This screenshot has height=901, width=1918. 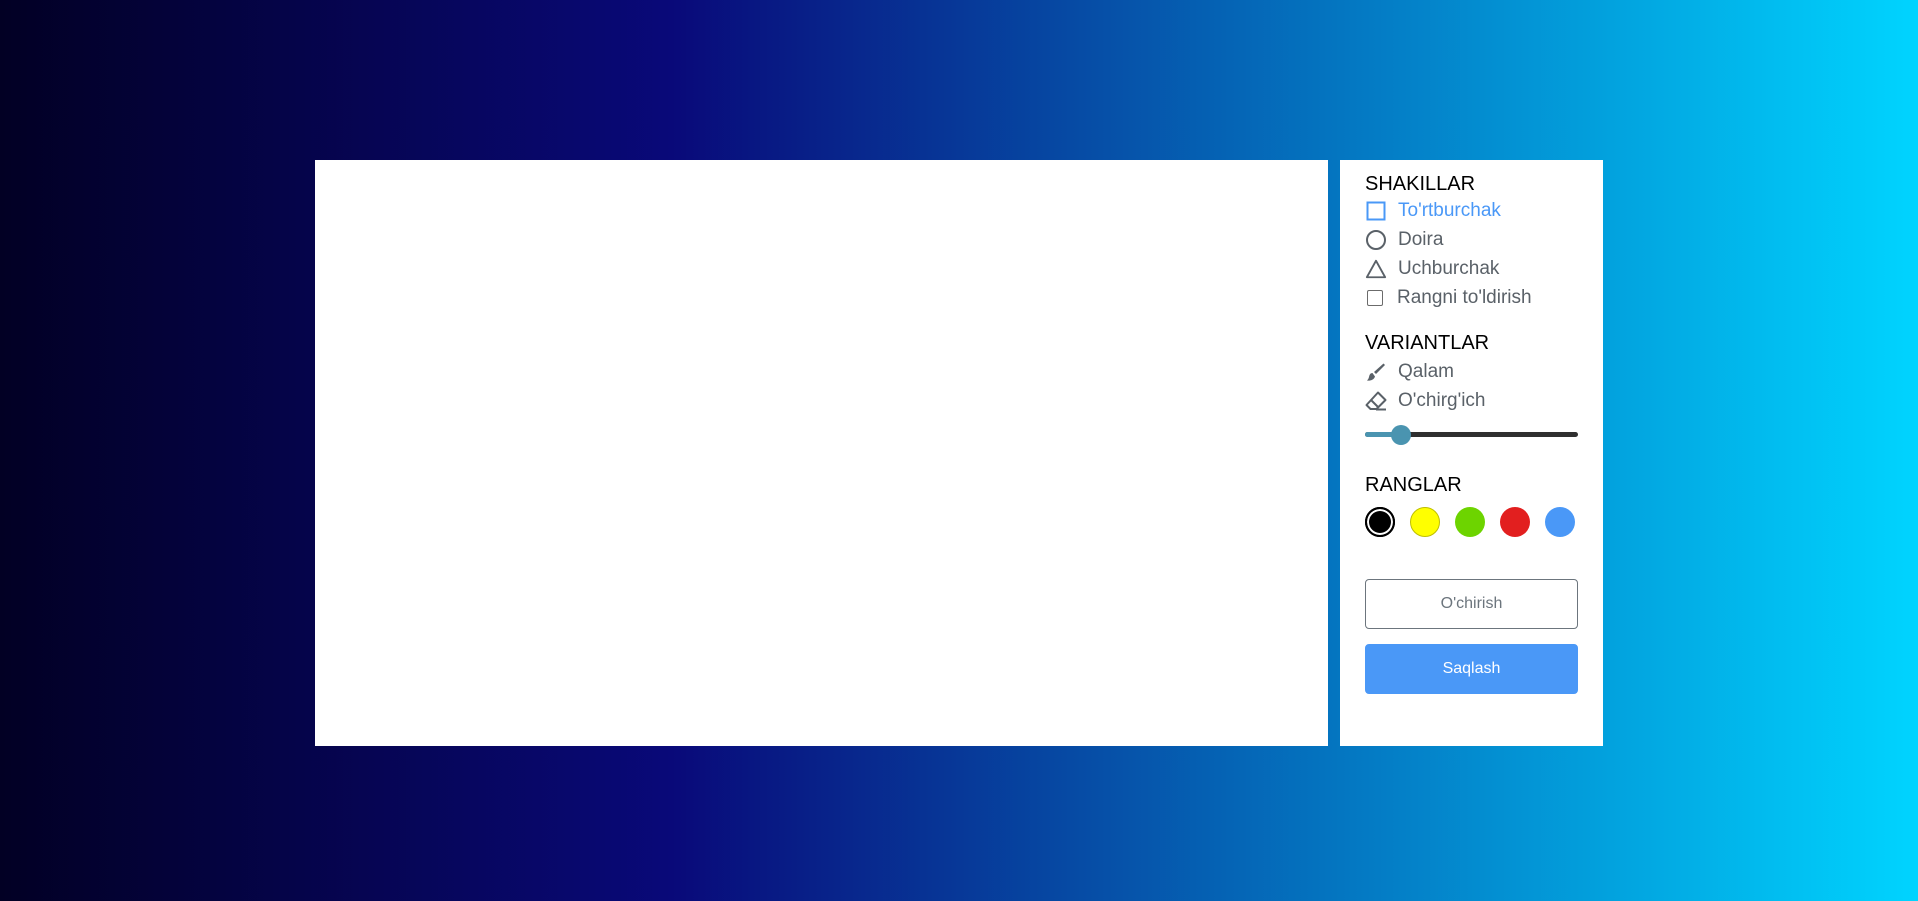 I want to click on color-palette, so click(x=1471, y=522).